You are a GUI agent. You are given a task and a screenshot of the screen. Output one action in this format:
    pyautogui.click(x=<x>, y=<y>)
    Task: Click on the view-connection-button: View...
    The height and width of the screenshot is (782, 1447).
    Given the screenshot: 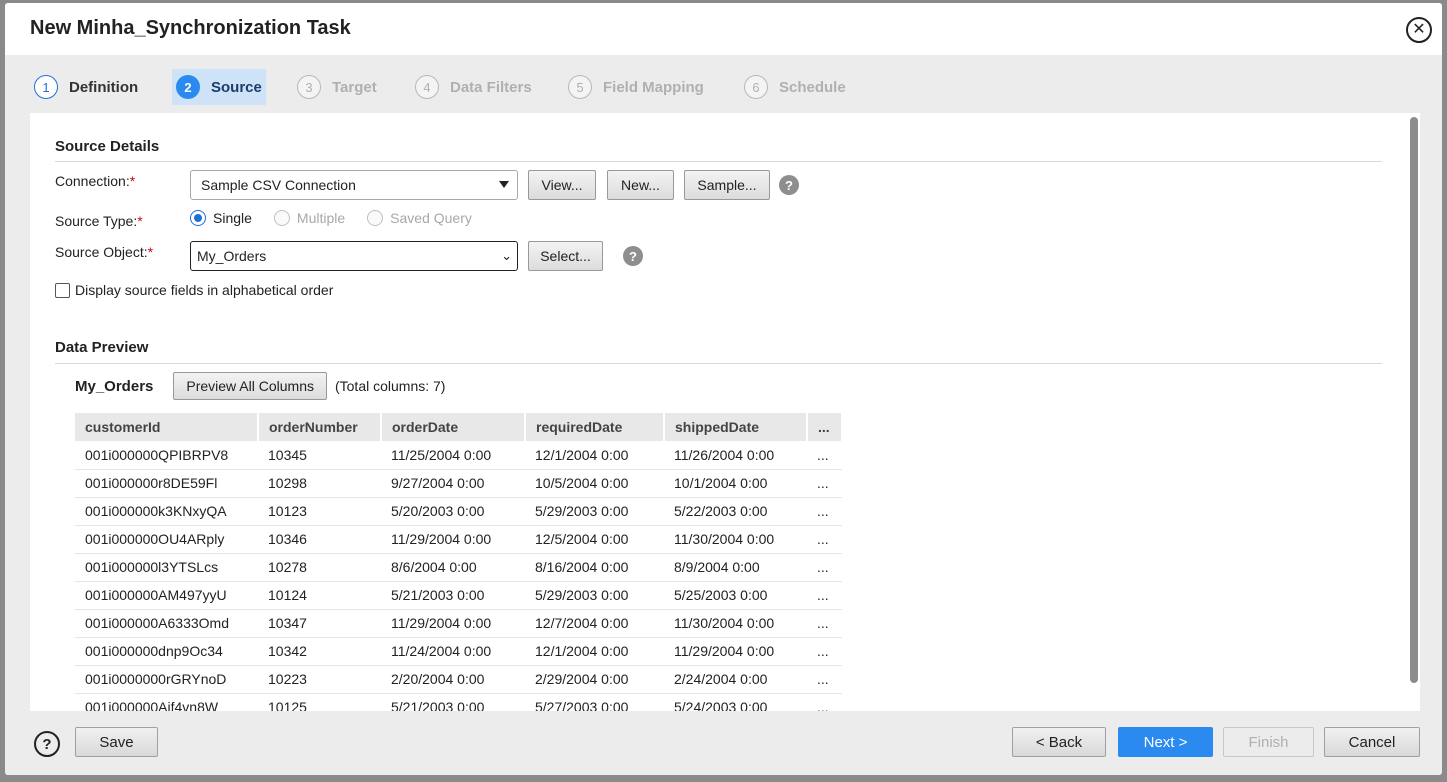 What is the action you would take?
    pyautogui.click(x=562, y=185)
    